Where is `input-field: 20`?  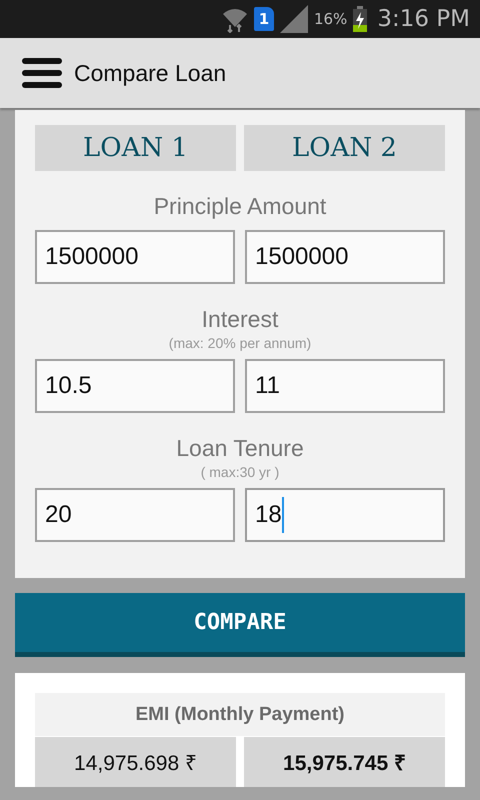
input-field: 20 is located at coordinates (135, 515).